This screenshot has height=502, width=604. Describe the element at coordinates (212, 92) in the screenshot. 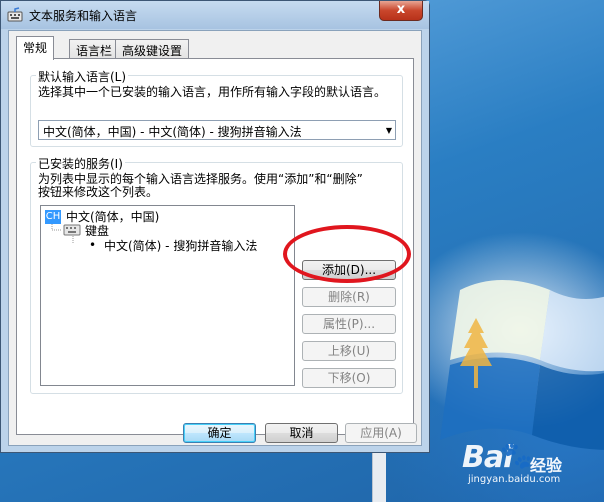

I see `default-language-description: 选择其中一个已安装的输入语言，用作所有输入字段的默认语言。` at that location.